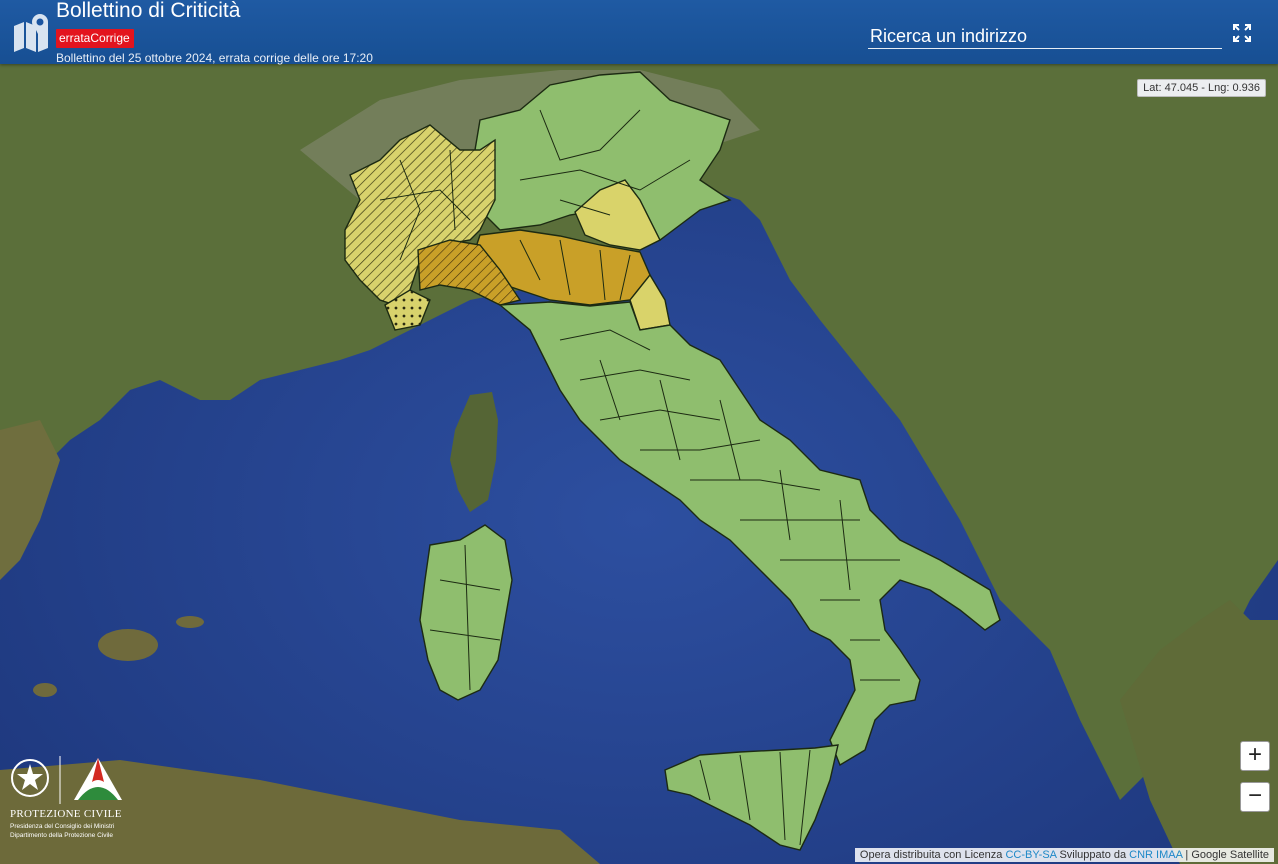 This screenshot has width=1278, height=864. What do you see at coordinates (128, 645) in the screenshot?
I see `island-mallorca` at bounding box center [128, 645].